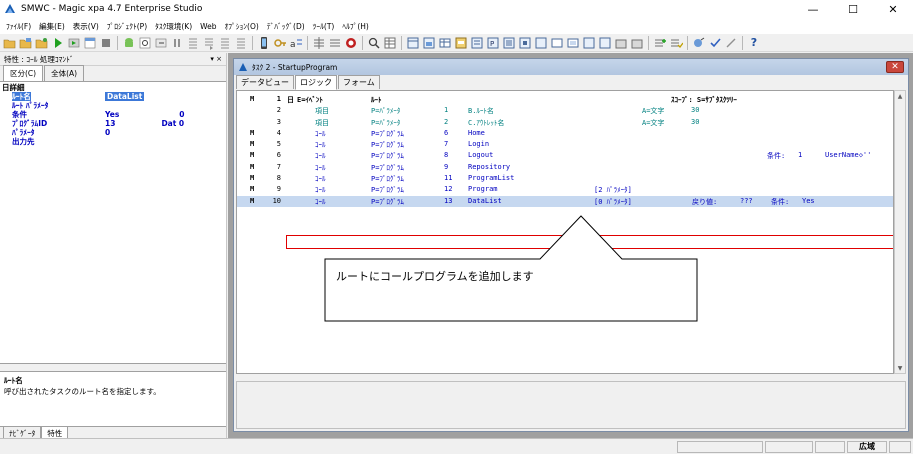 This screenshot has width=913, height=454. What do you see at coordinates (110, 123) in the screenshot?
I see `prop-value: 13` at bounding box center [110, 123].